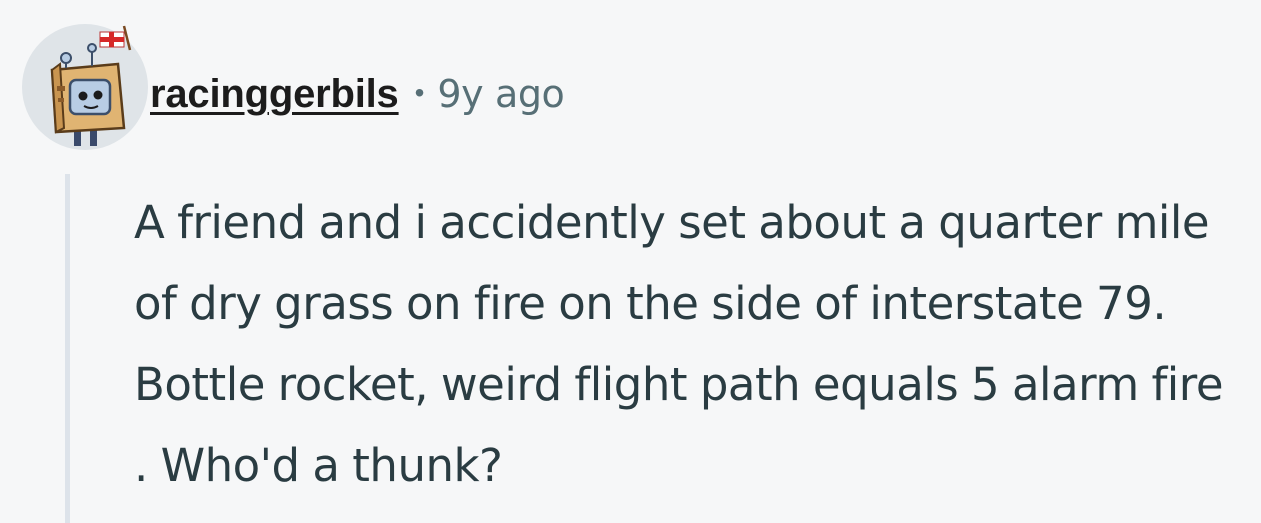  Describe the element at coordinates (85, 87) in the screenshot. I see `avatar` at that location.